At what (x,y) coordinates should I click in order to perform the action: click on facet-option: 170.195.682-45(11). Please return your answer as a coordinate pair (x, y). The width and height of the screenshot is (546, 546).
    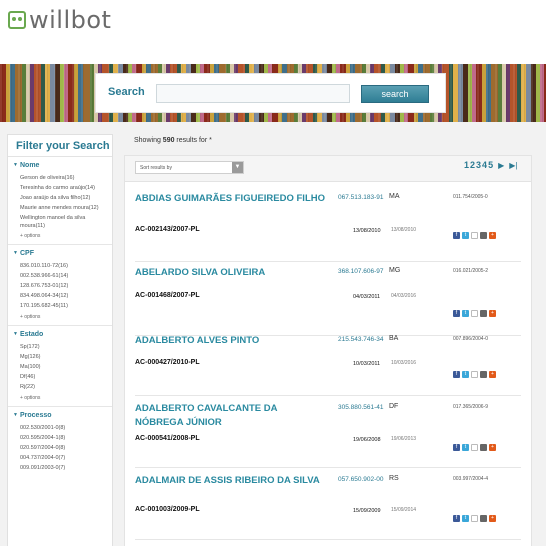
    Looking at the image, I should click on (60, 306).